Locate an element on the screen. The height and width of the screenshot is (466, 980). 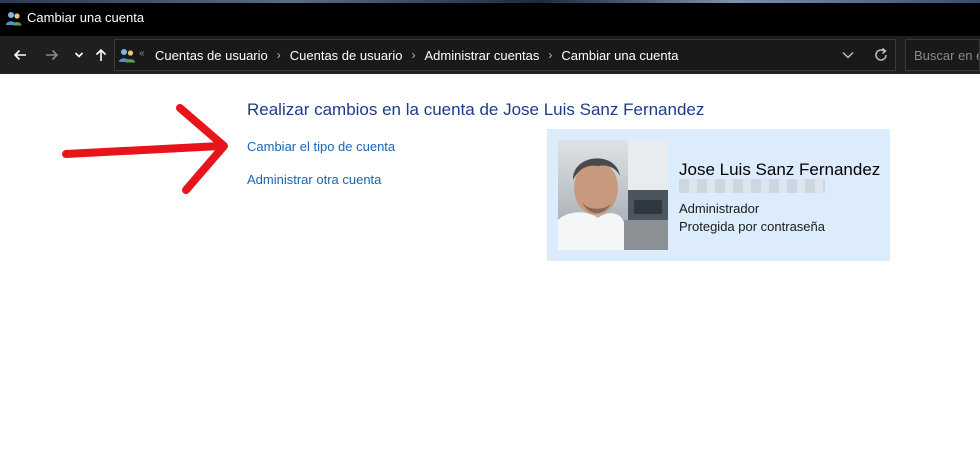
search-input: Buscar en e is located at coordinates (942, 55).